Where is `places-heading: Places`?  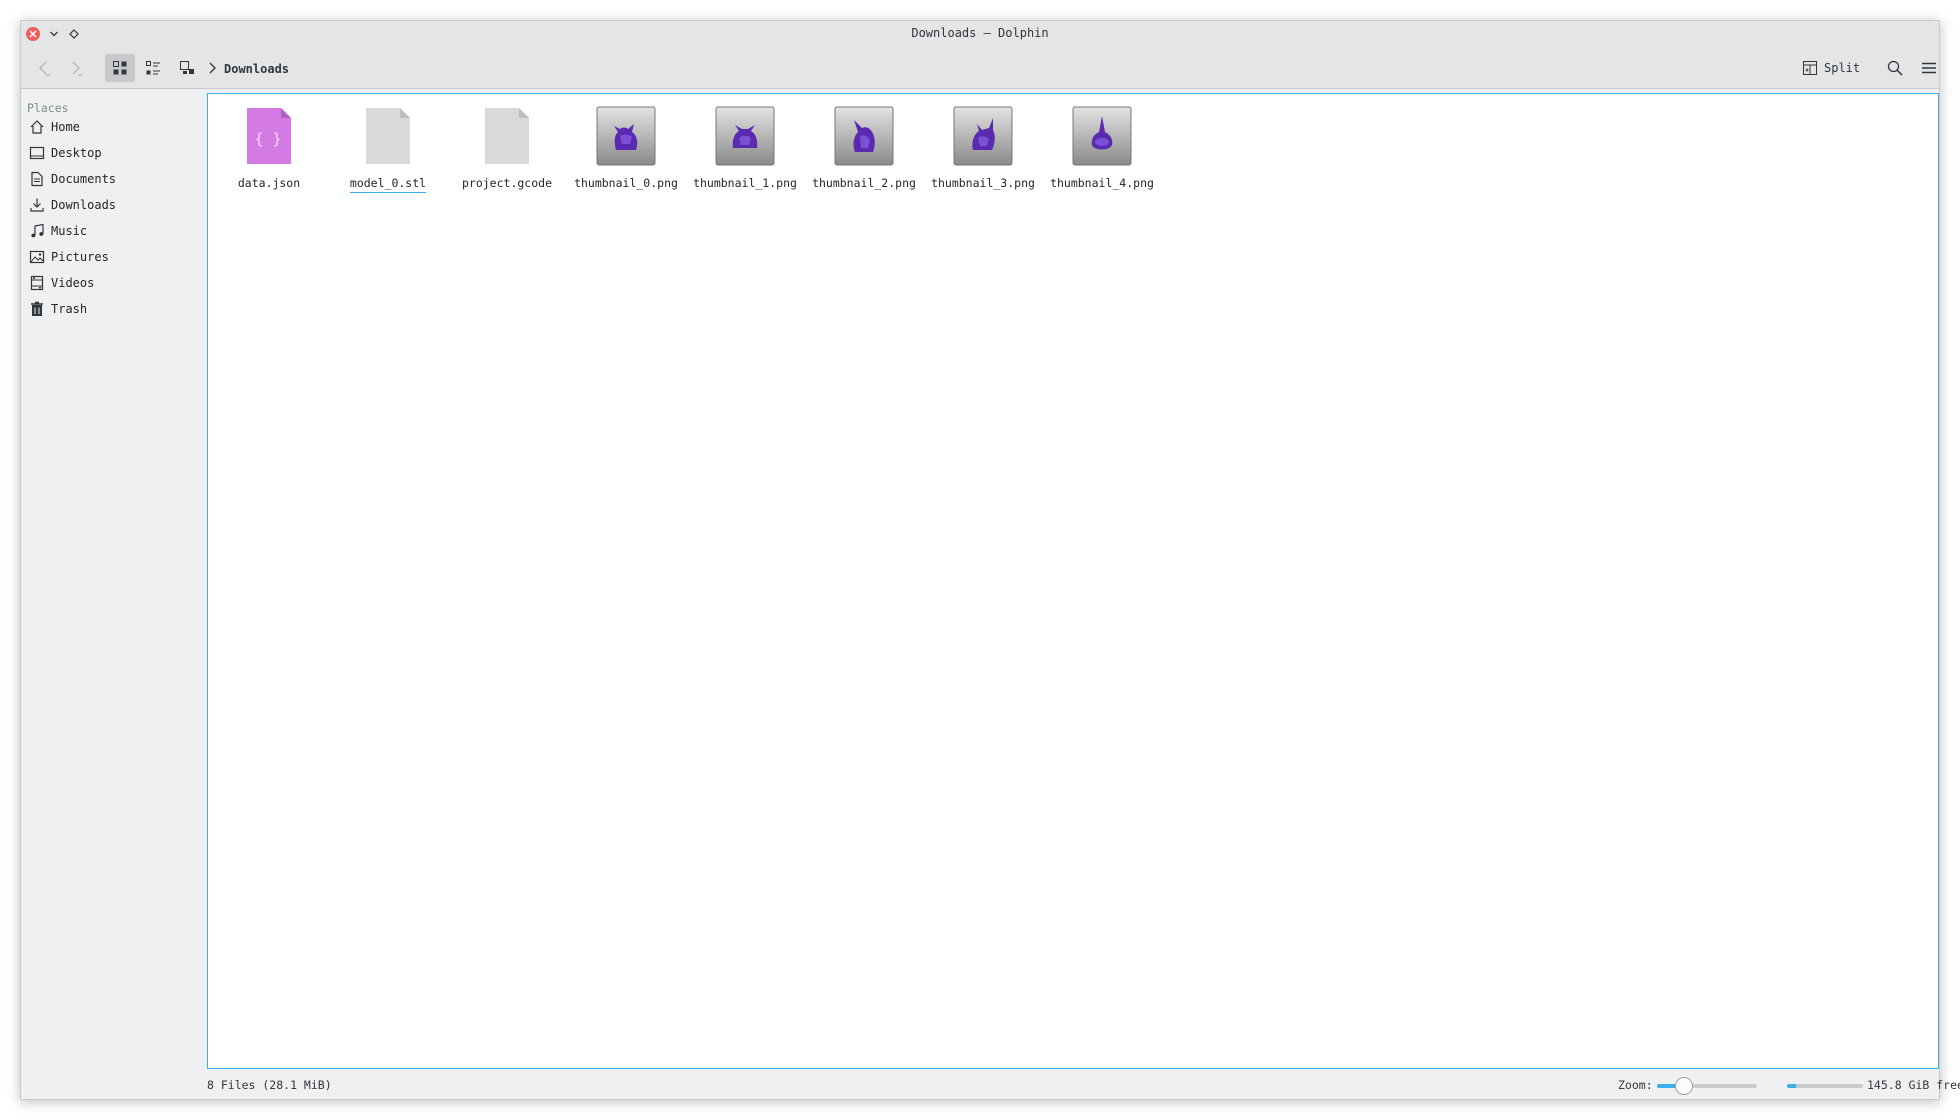 places-heading: Places is located at coordinates (48, 108).